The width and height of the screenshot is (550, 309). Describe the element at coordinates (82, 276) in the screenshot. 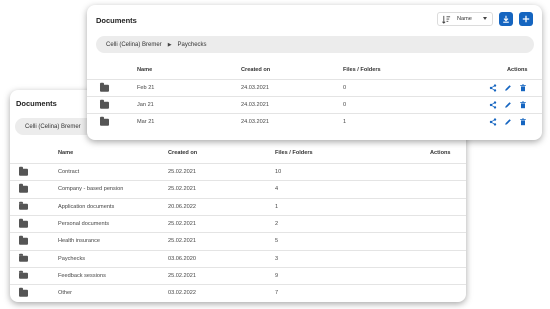

I see `cell-name: Feedback sessions` at that location.